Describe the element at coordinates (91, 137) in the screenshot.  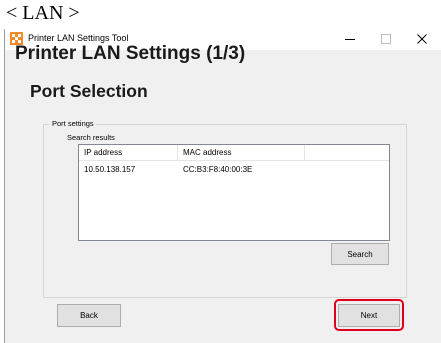
I see `search-results-label: Search results` at that location.